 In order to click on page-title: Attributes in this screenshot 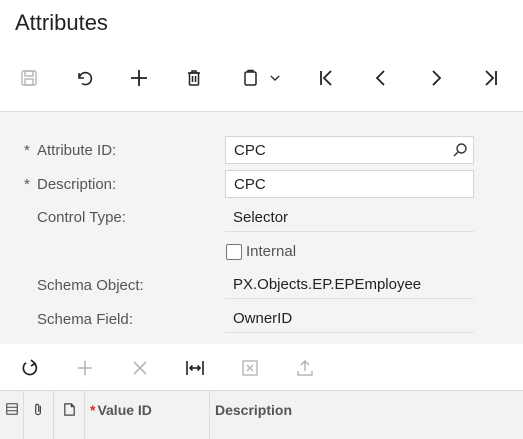, I will do `click(61, 22)`.